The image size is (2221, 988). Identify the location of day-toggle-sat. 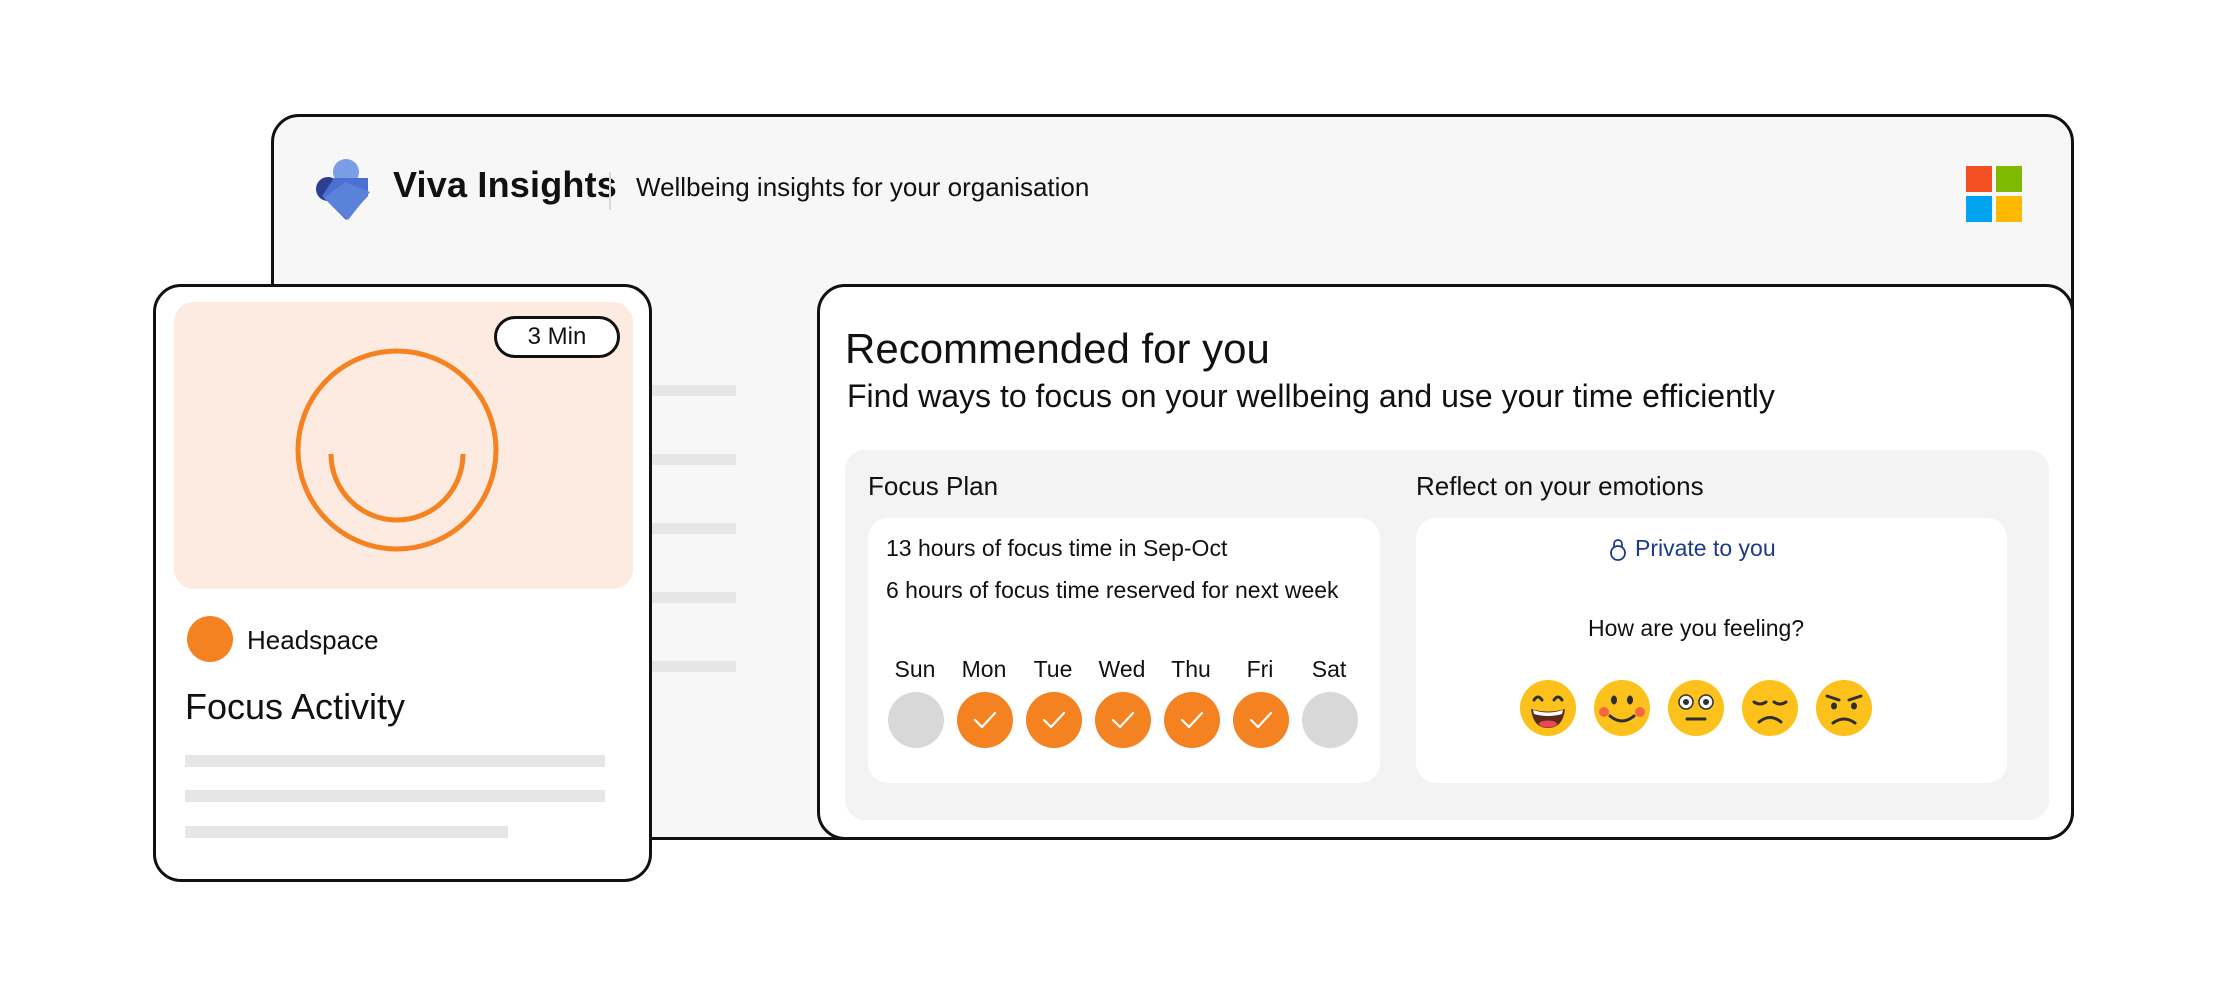
(1330, 720).